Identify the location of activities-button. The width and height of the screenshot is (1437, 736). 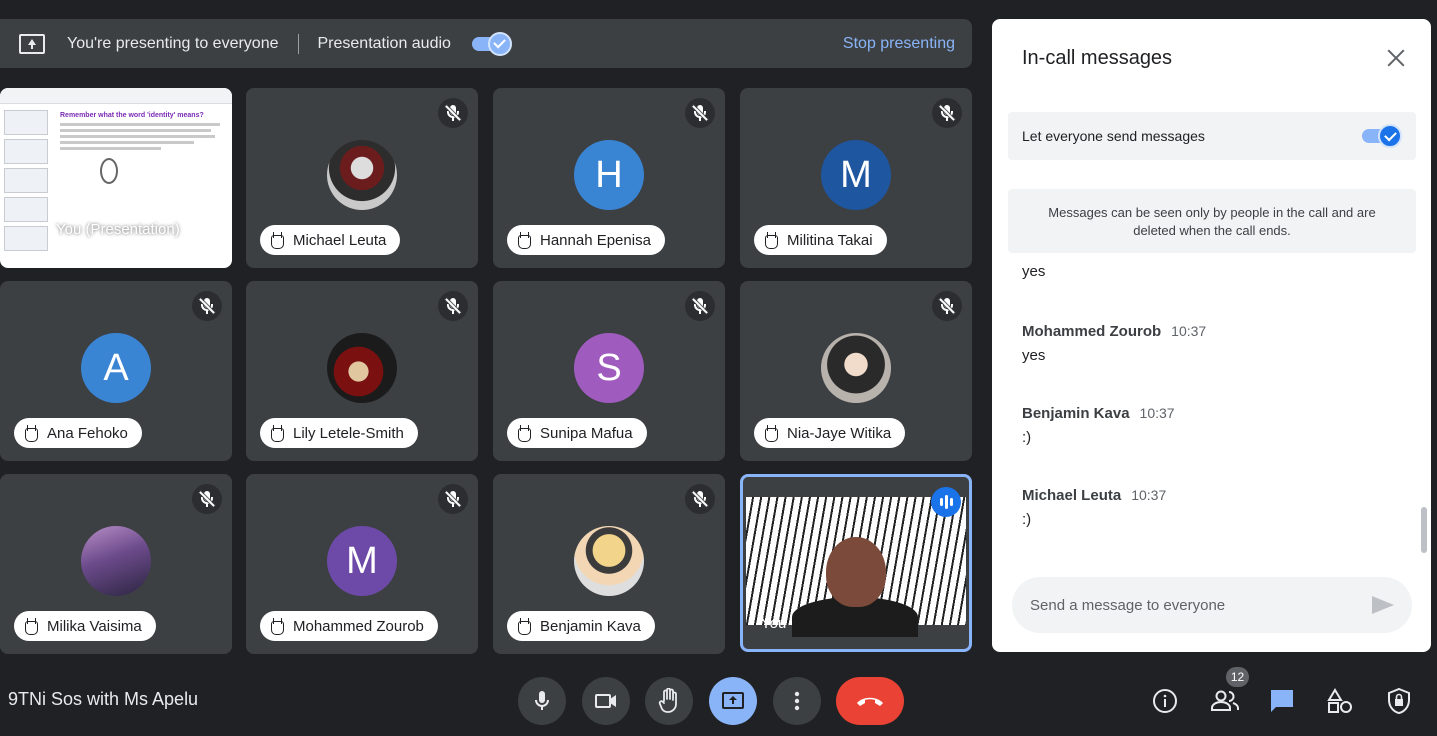
(1340, 701).